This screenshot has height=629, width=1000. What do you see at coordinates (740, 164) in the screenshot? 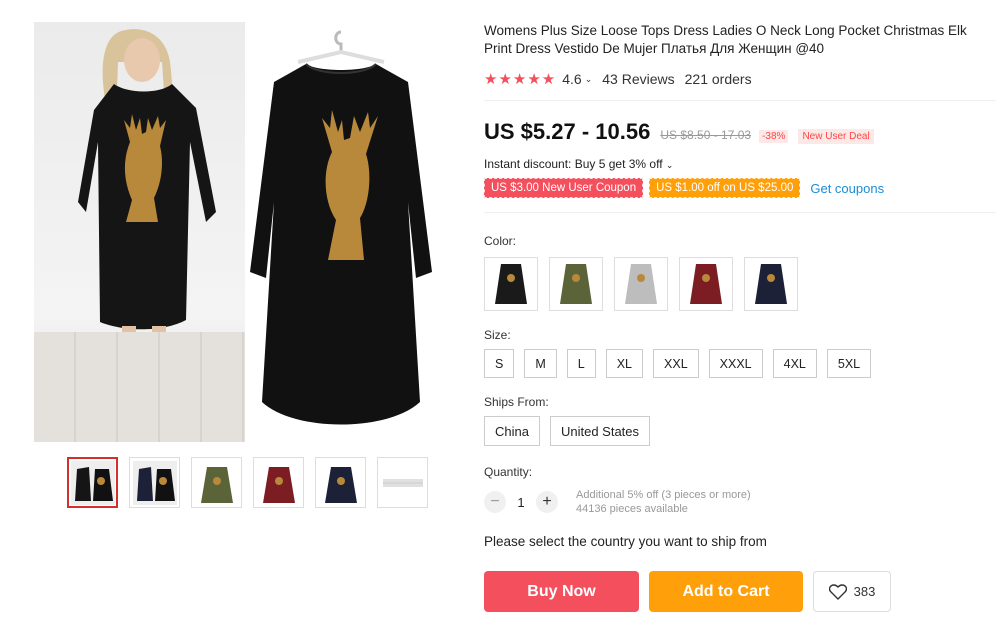
I see `instant-discount: Instant discount: Buy 5 get 3% off ⌄` at bounding box center [740, 164].